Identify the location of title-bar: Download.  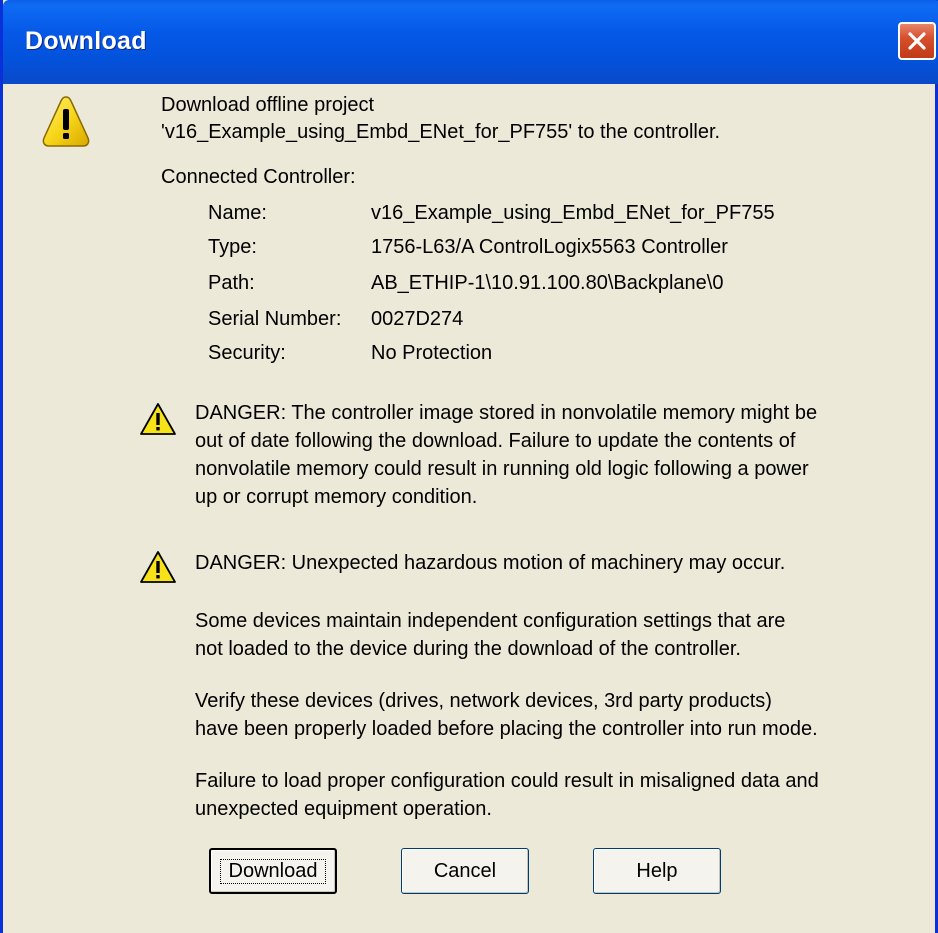
(470, 42).